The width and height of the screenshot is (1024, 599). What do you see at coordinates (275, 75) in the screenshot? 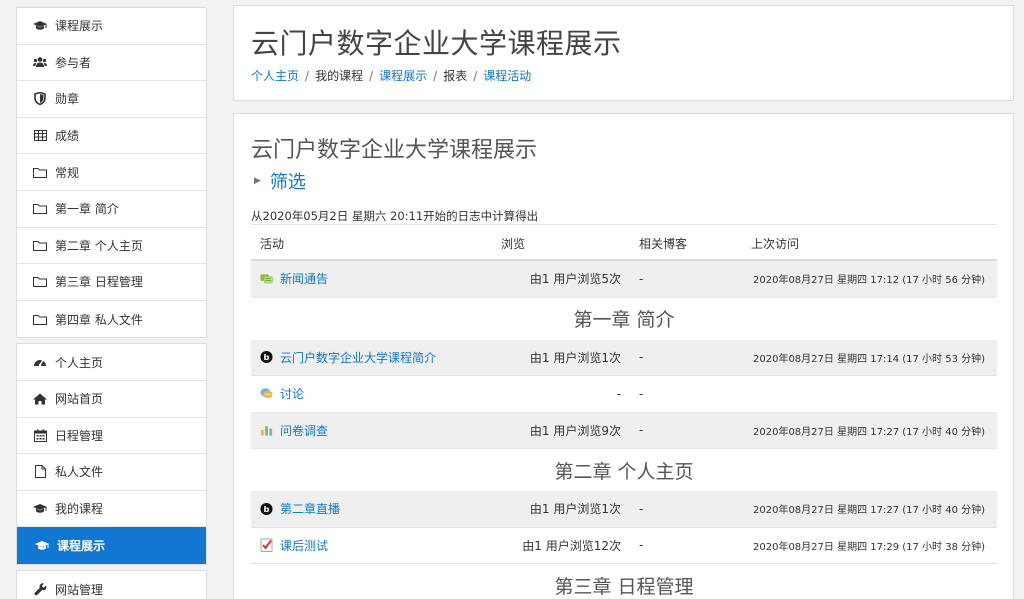
I see `breadcrumb-item-0: 个人主页` at bounding box center [275, 75].